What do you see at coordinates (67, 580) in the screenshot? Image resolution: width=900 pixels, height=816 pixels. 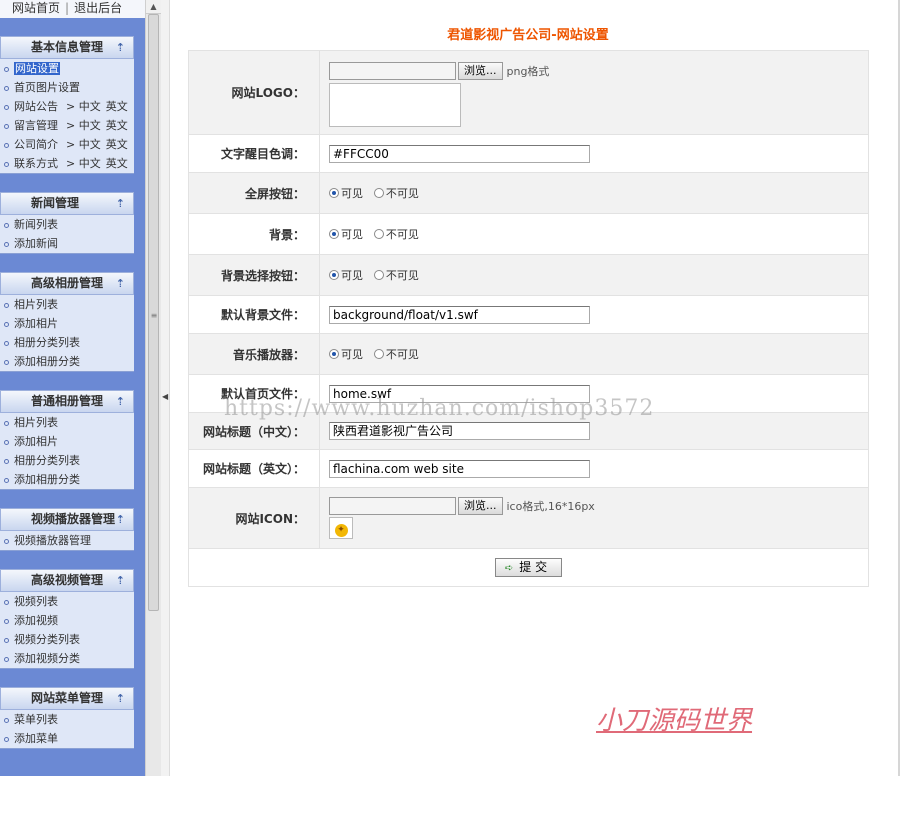 I see `sidebar-group-header: 高级视频管理 ⇡` at bounding box center [67, 580].